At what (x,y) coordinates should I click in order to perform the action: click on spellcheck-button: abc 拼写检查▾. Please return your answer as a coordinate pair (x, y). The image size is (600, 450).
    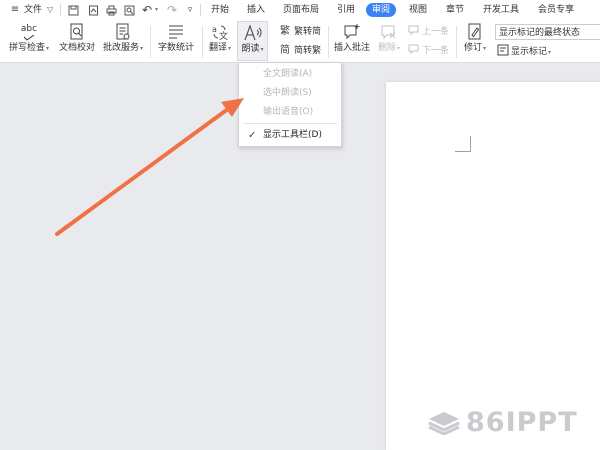
    Looking at the image, I should click on (29, 38).